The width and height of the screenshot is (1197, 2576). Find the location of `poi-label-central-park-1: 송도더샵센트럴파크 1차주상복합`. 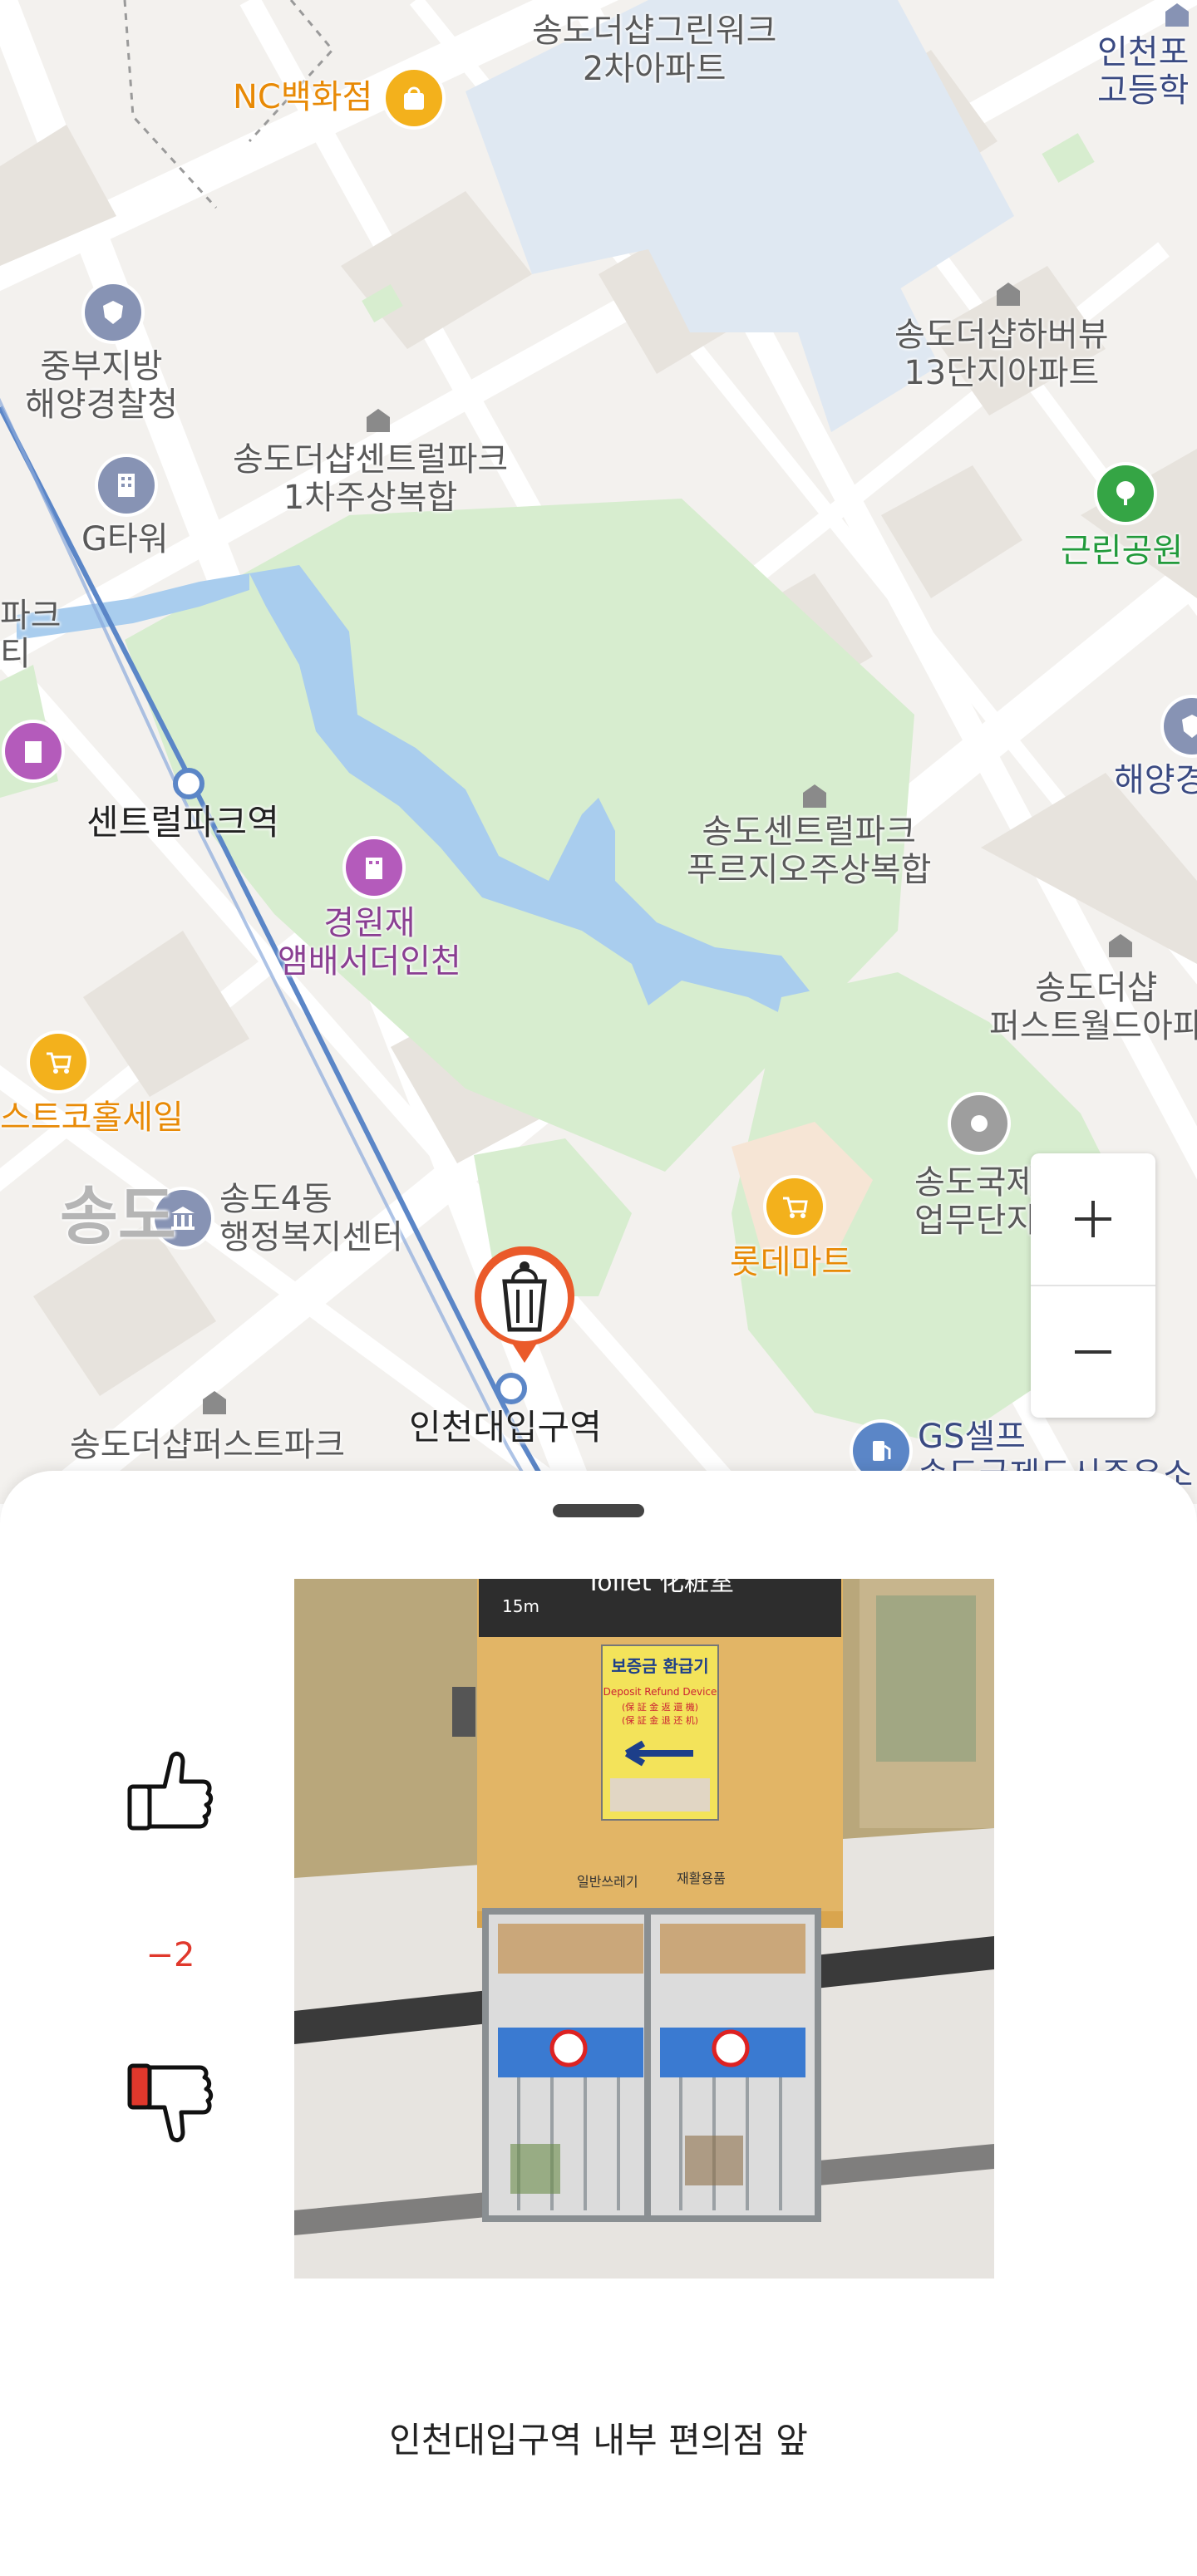

poi-label-central-park-1: 송도더샵센트럴파크 1차주상복합 is located at coordinates (370, 478).